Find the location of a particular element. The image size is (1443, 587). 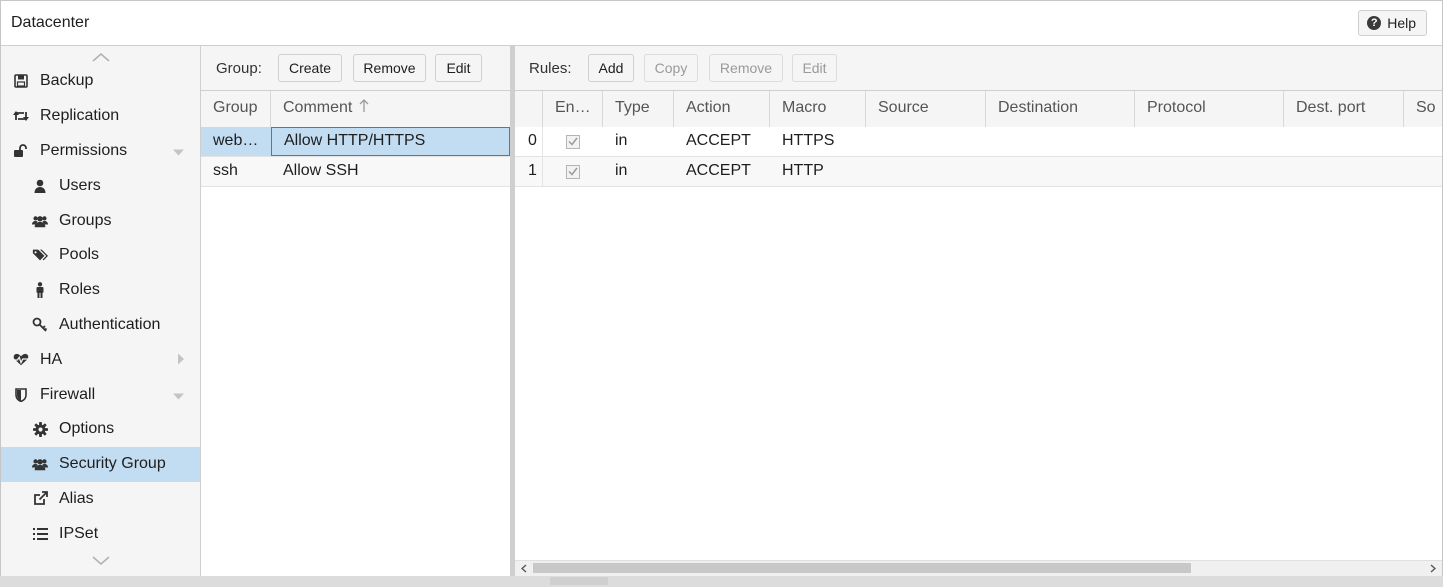

sidebar-item-label: Users is located at coordinates (80, 185).